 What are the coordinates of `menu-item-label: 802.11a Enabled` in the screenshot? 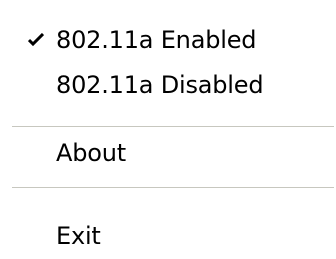 It's located at (156, 40).